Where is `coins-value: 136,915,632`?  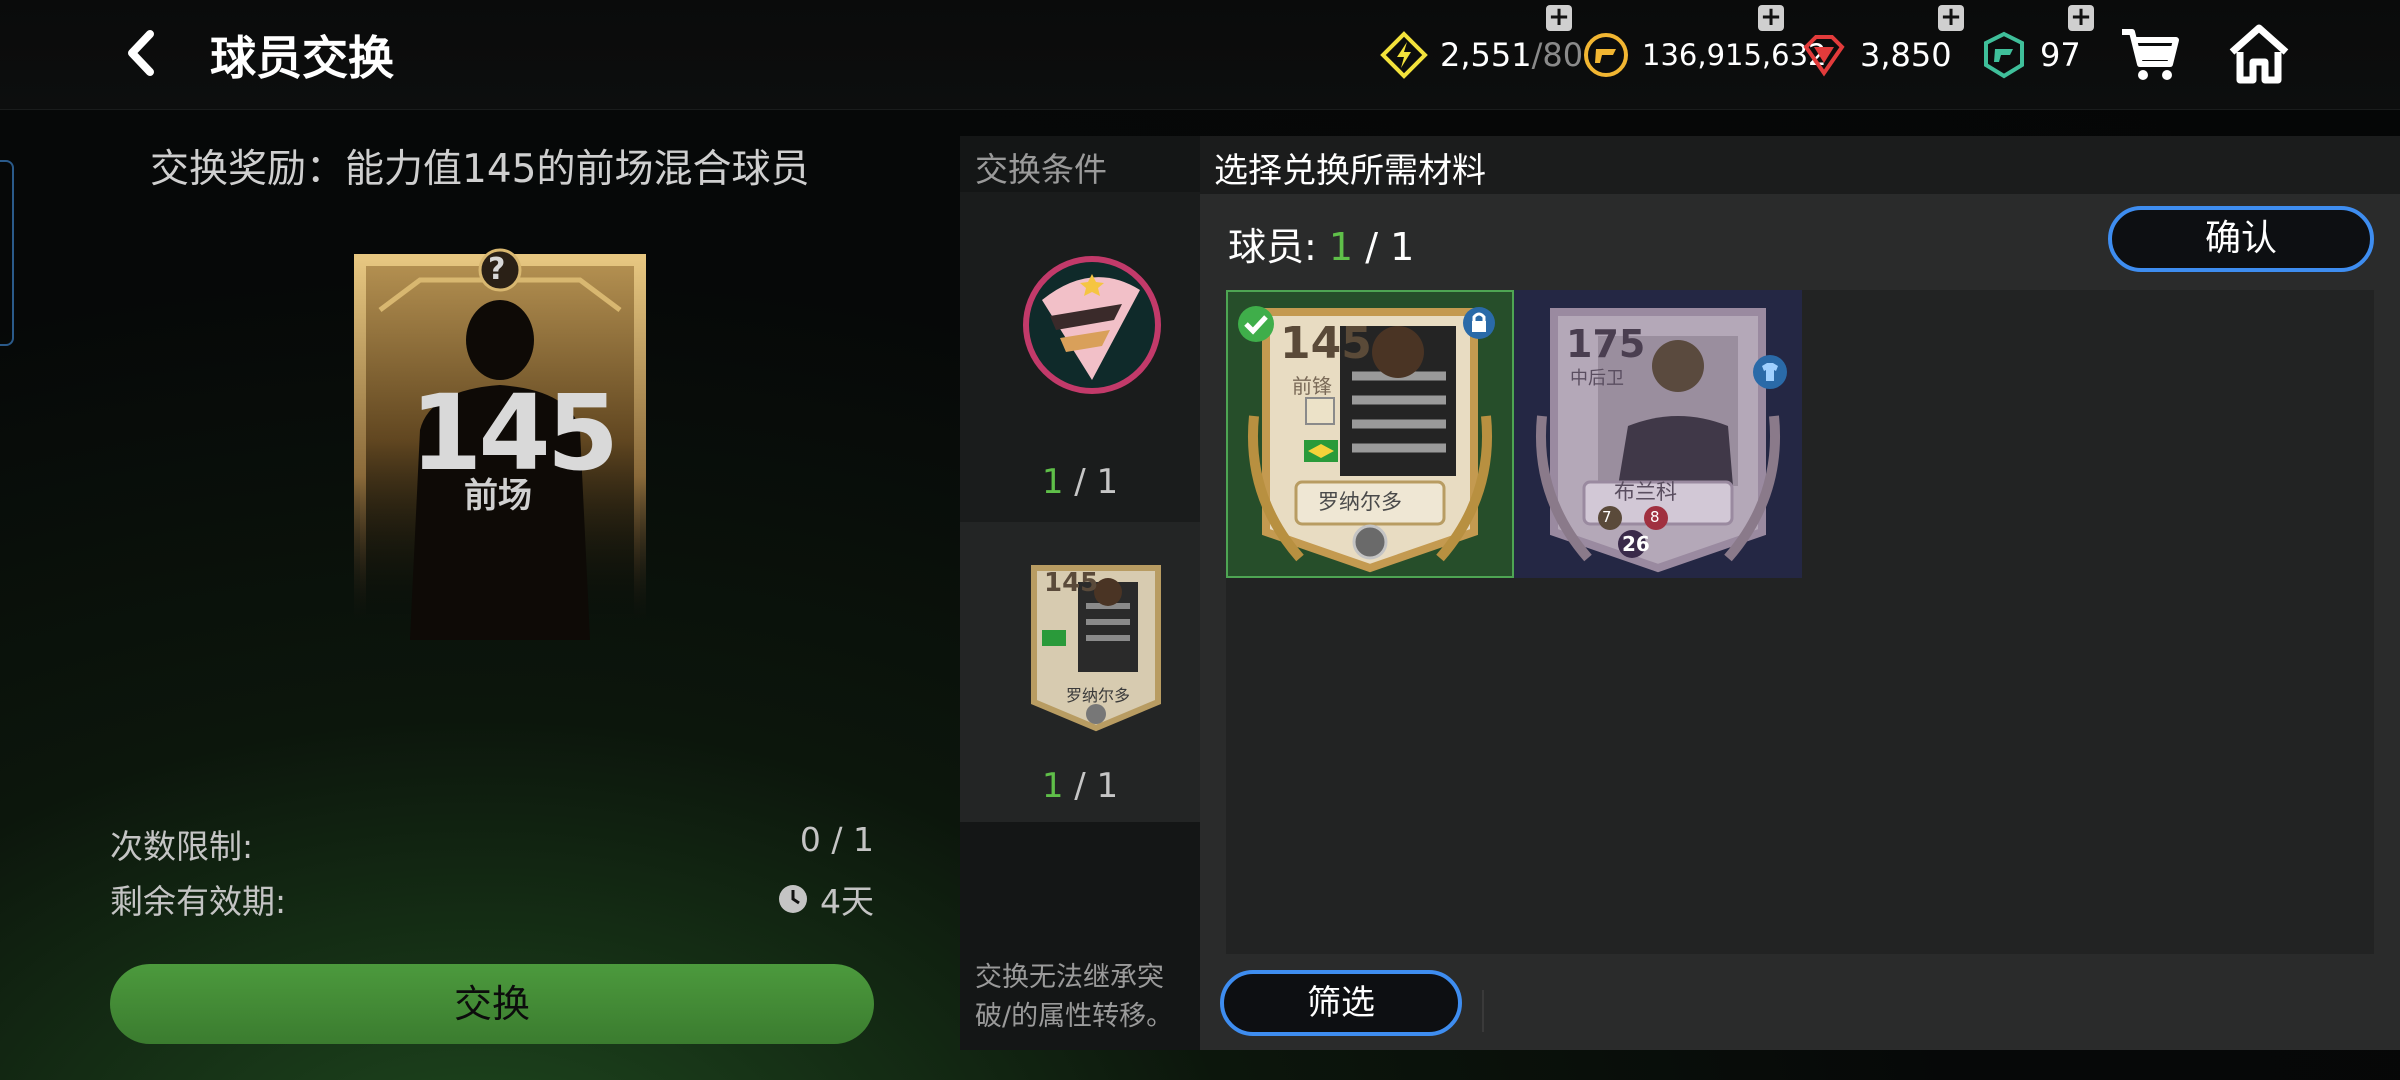 coins-value: 136,915,632 is located at coordinates (1734, 55).